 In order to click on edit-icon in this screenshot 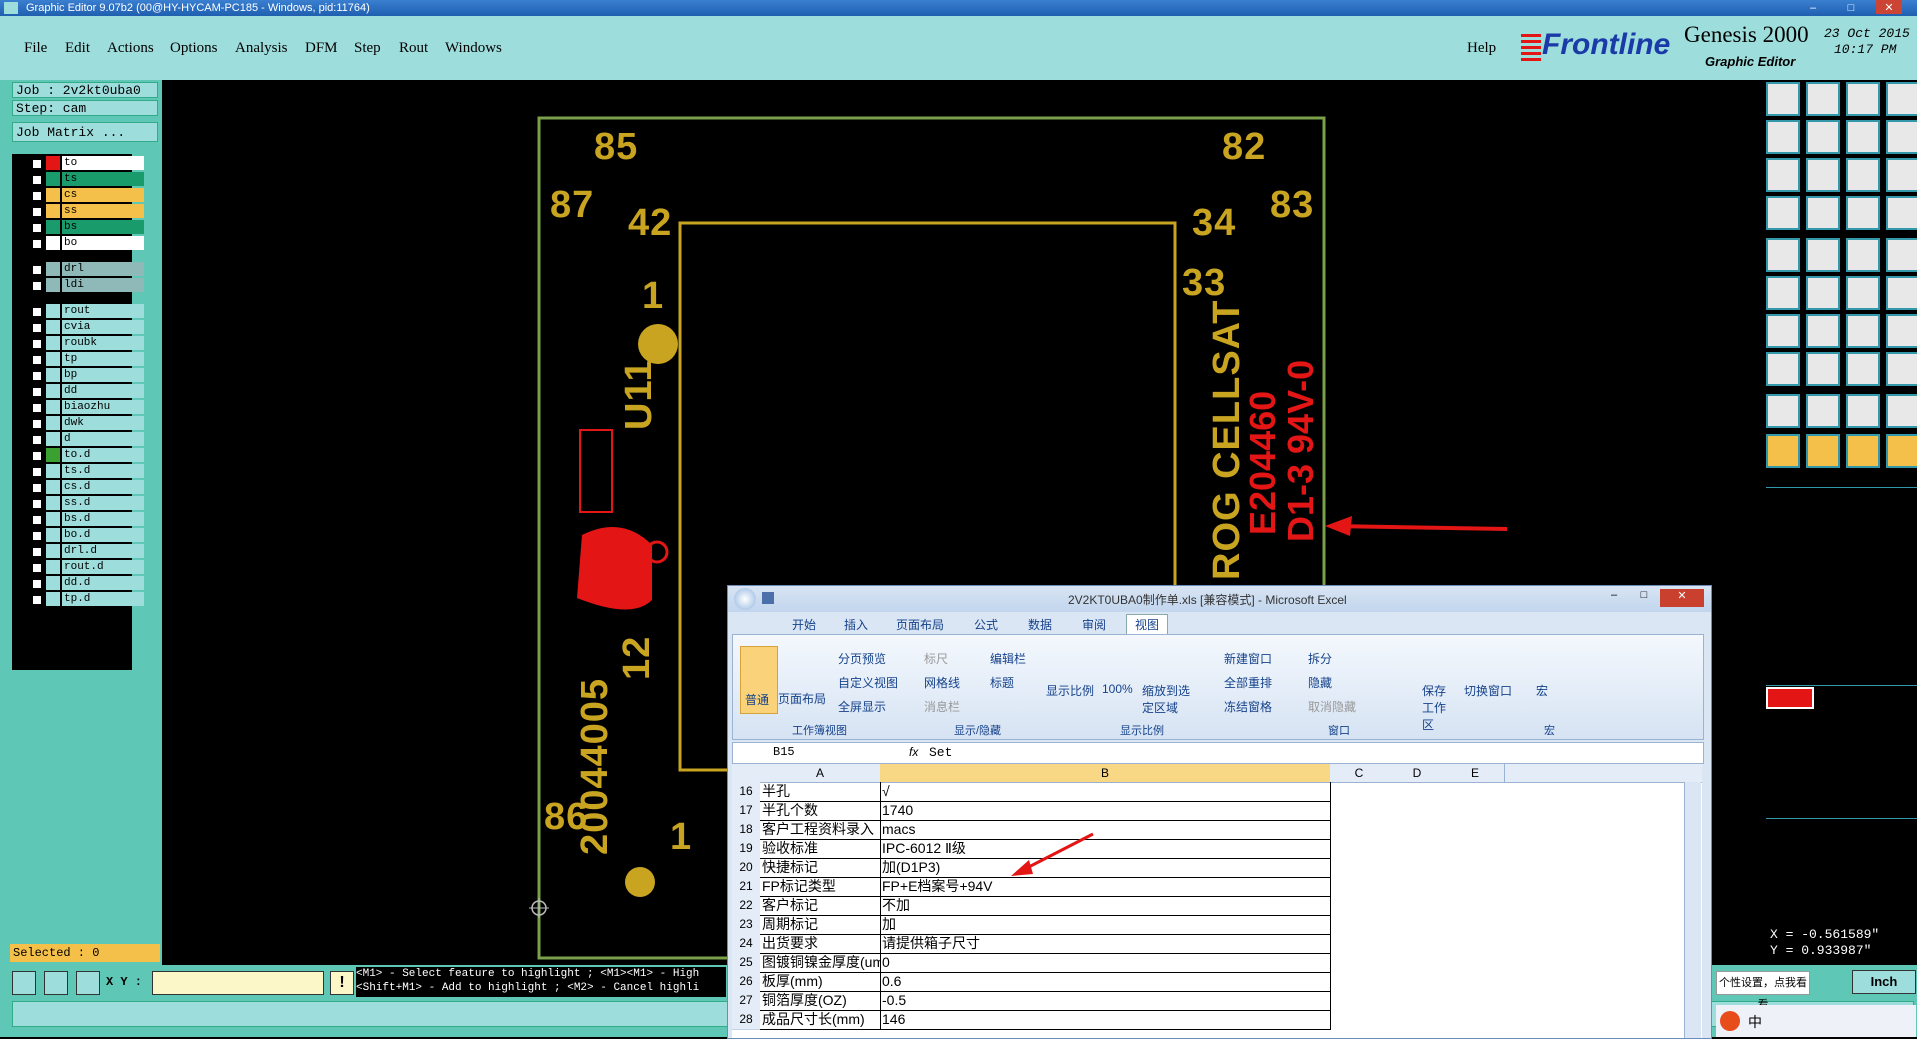, I will do `click(1901, 331)`.